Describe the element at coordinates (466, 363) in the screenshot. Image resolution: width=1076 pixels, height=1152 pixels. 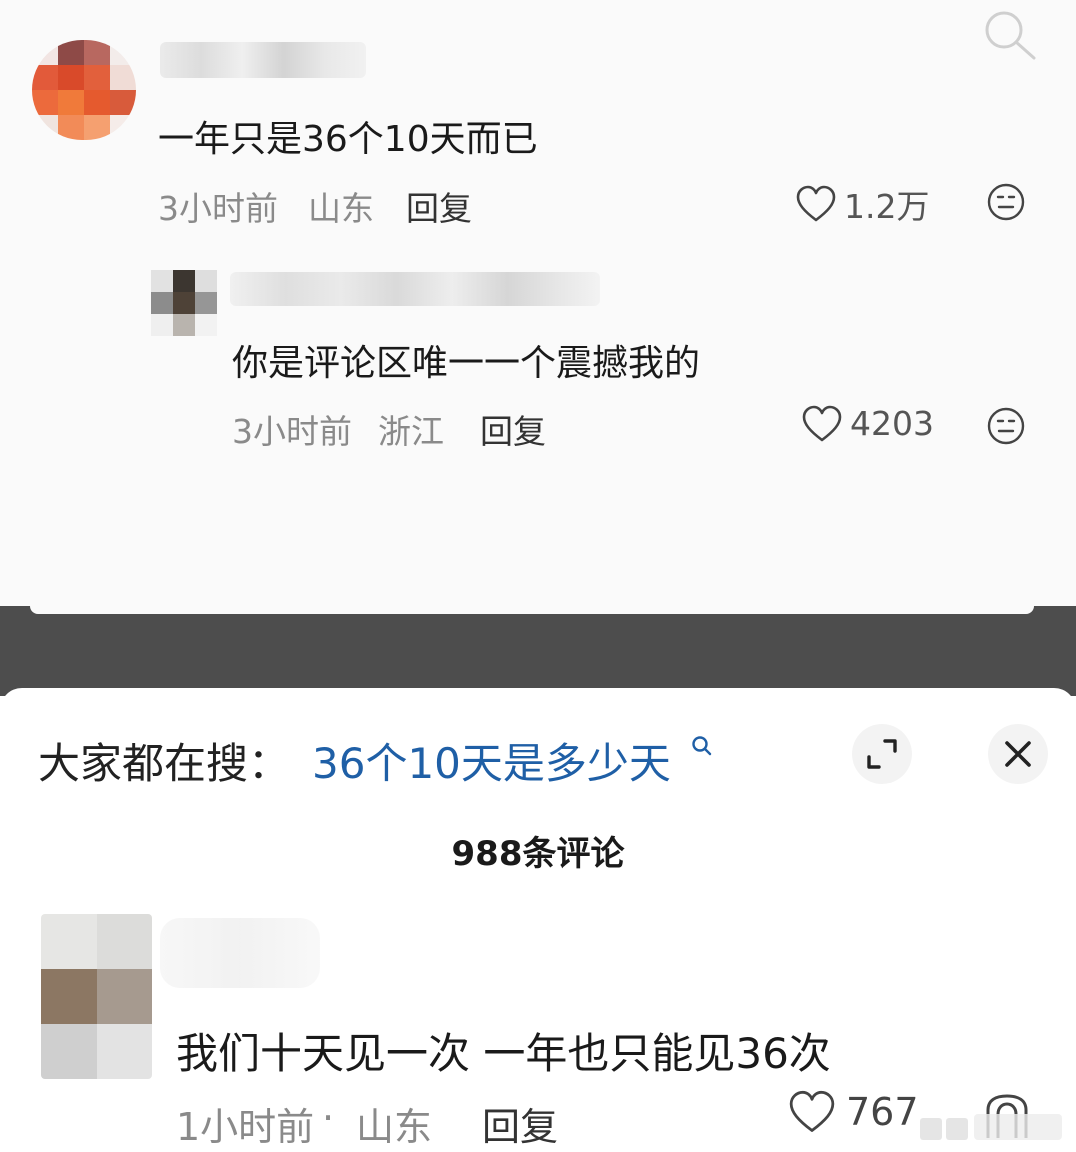
I see `reply-text: 你是评论区唯一一个震撼我的` at that location.